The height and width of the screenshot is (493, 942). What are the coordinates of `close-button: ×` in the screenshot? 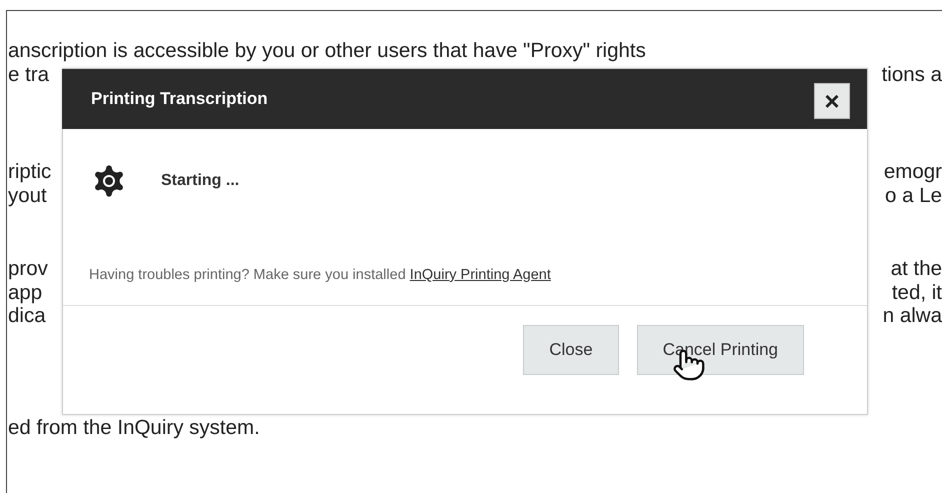 It's located at (832, 101).